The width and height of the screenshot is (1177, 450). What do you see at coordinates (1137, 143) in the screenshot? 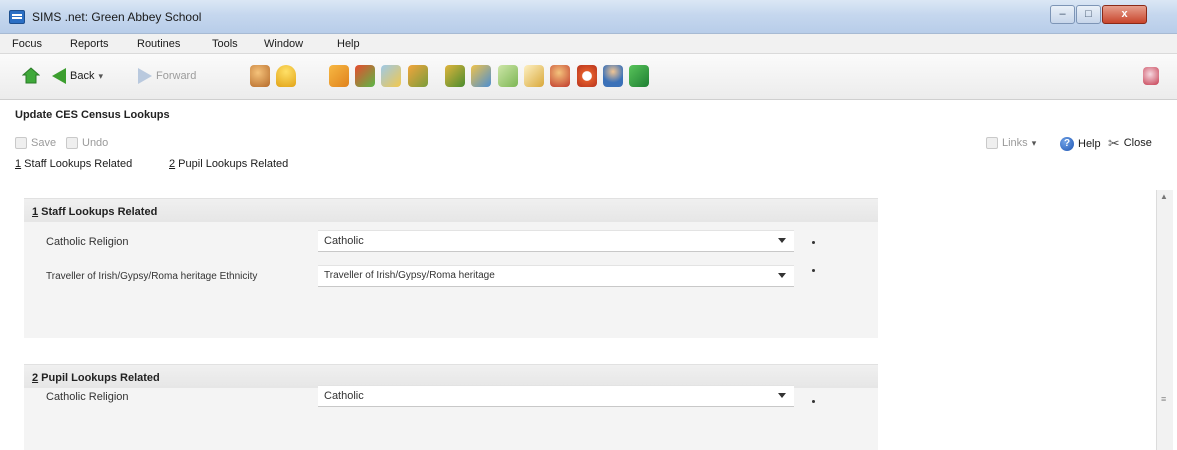
I see `close-label: Close` at bounding box center [1137, 143].